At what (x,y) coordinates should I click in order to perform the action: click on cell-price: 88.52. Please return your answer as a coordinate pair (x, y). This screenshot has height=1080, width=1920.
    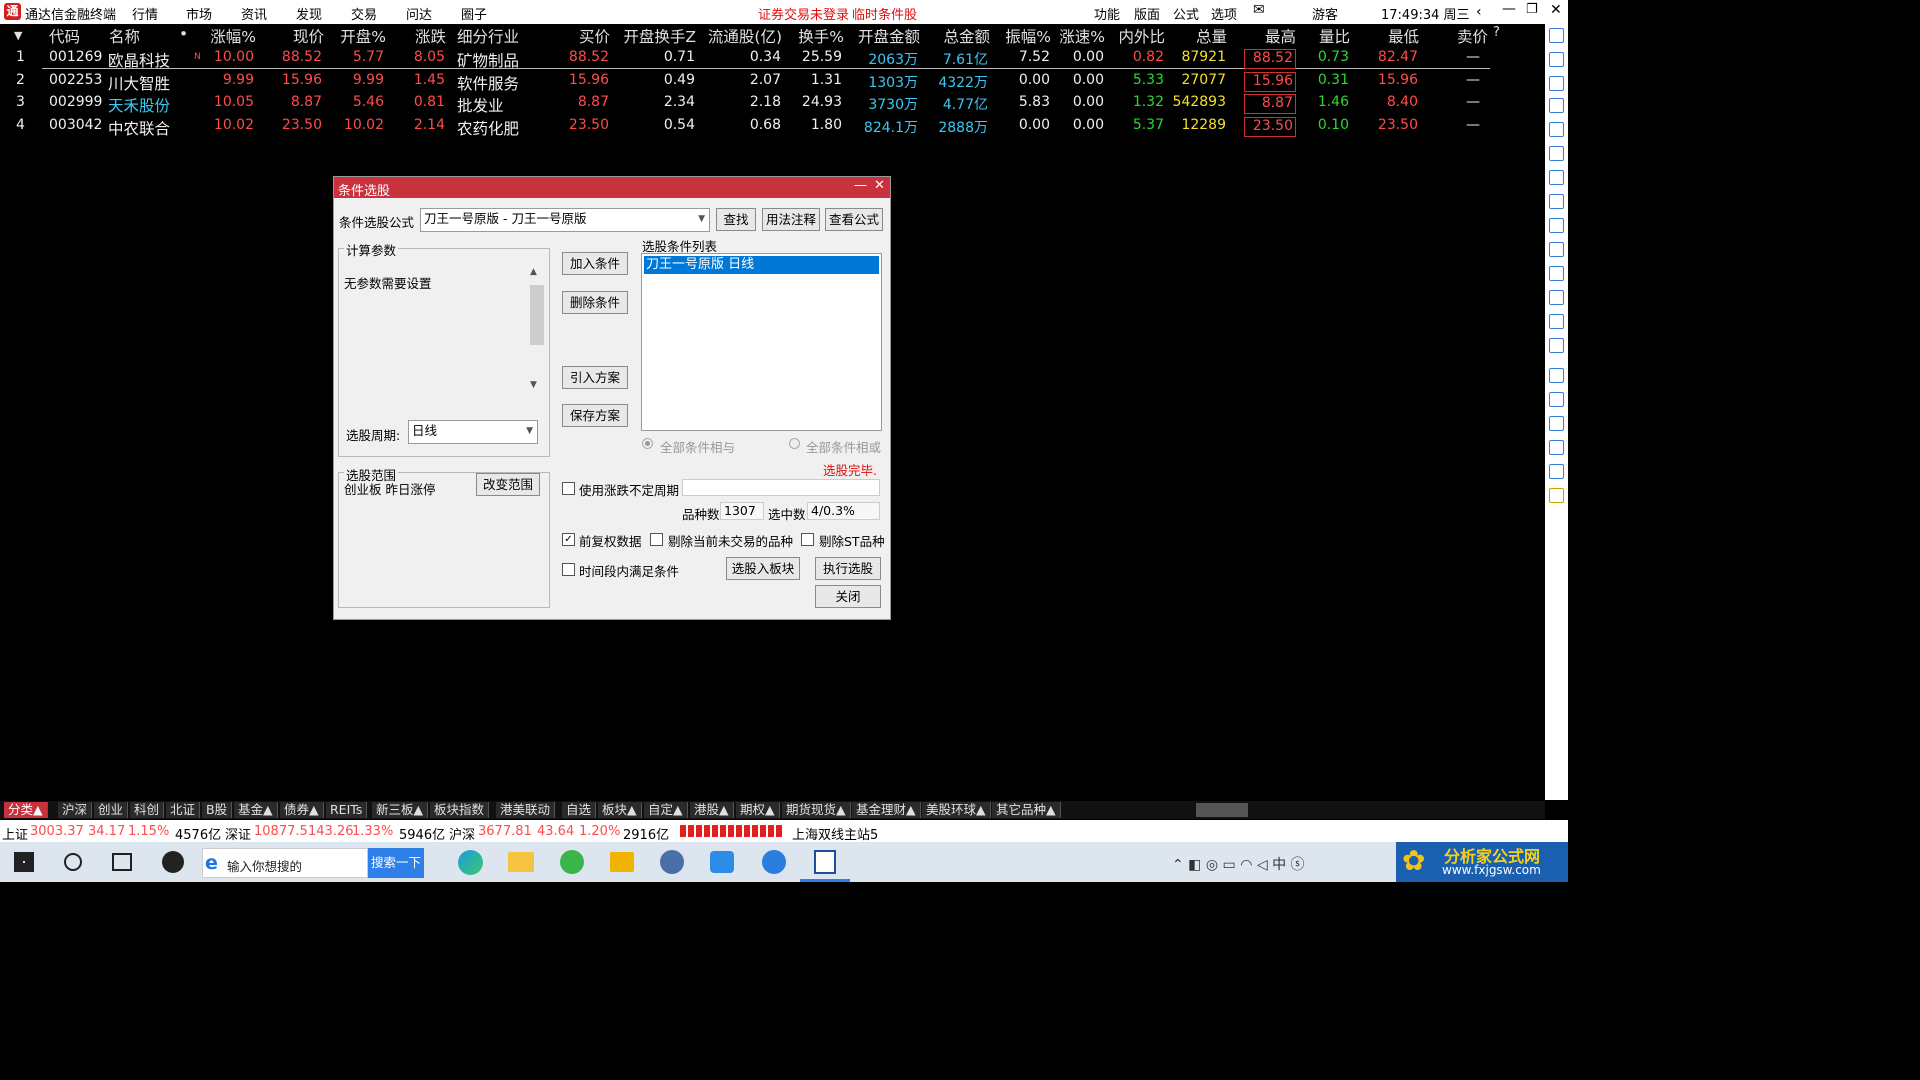
    Looking at the image, I should click on (293, 60).